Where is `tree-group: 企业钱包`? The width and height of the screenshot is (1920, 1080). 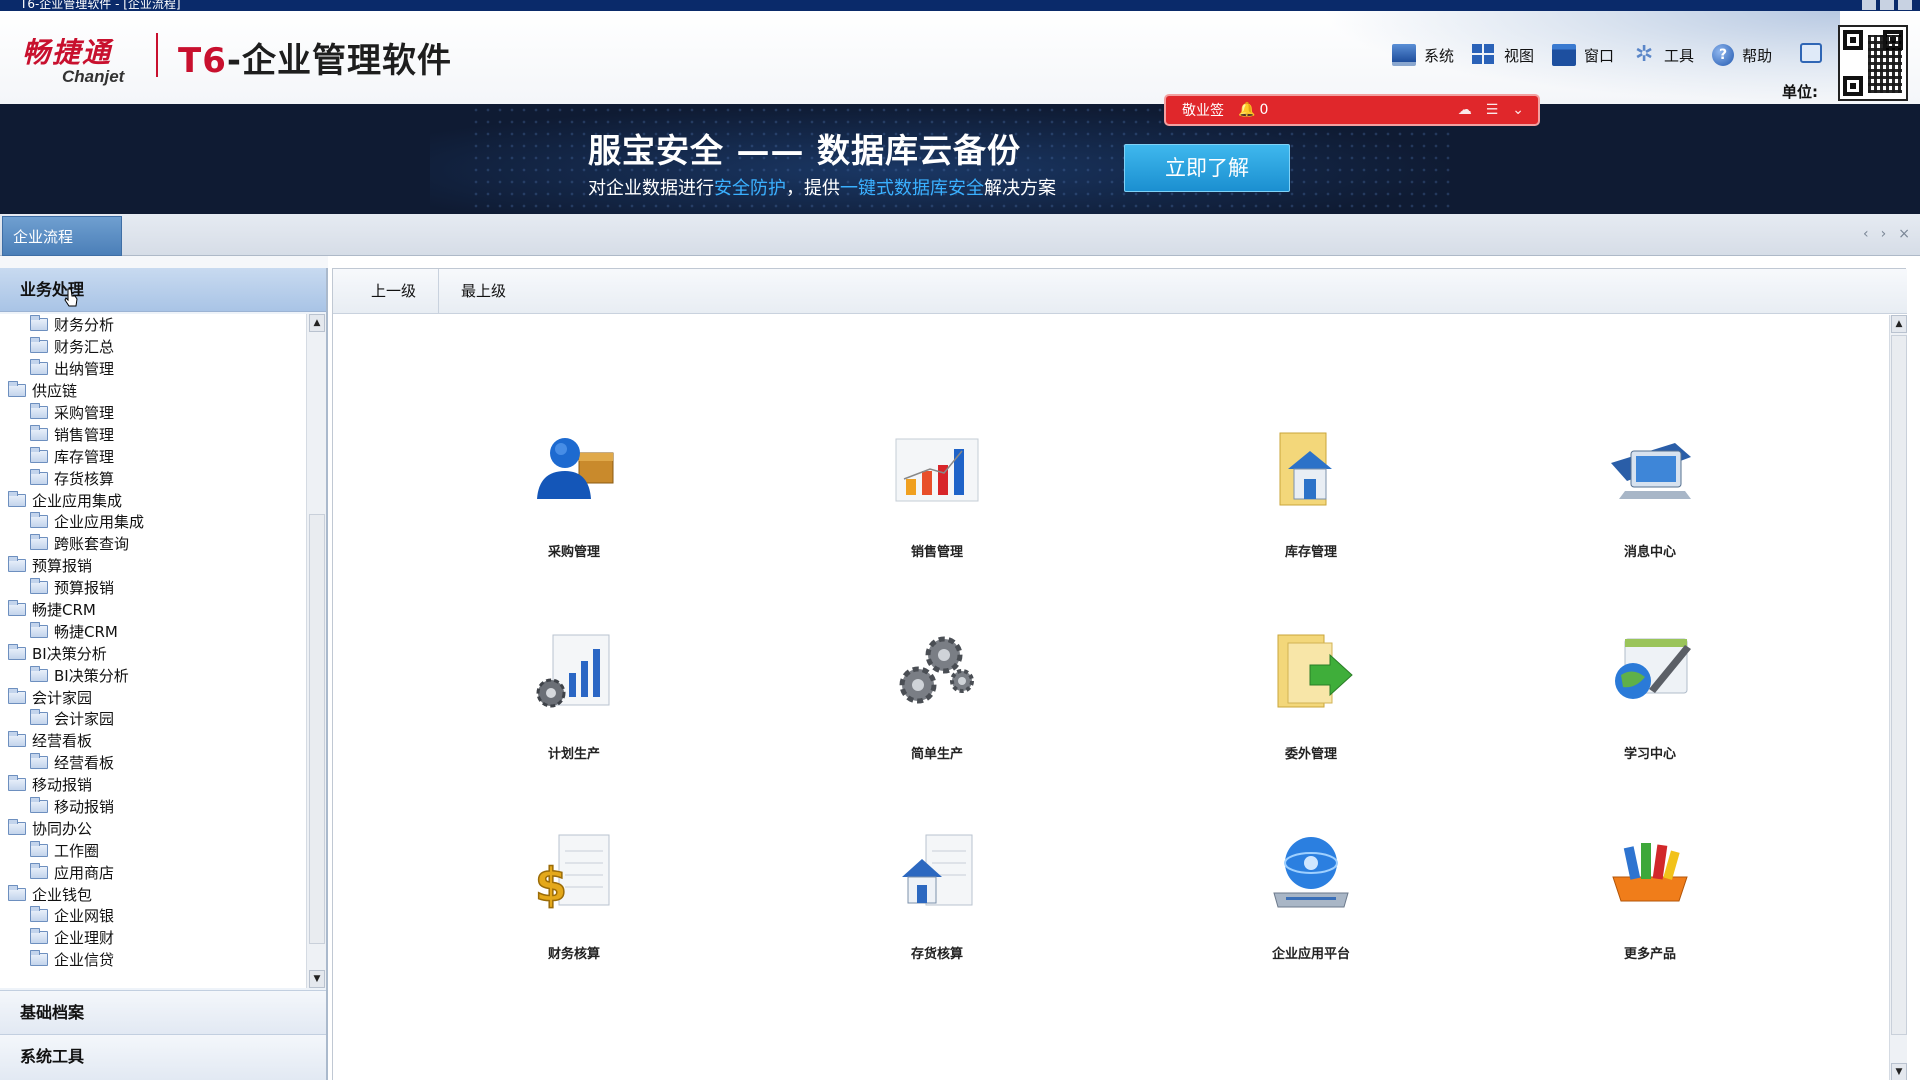 tree-group: 企业钱包 is located at coordinates (153, 894).